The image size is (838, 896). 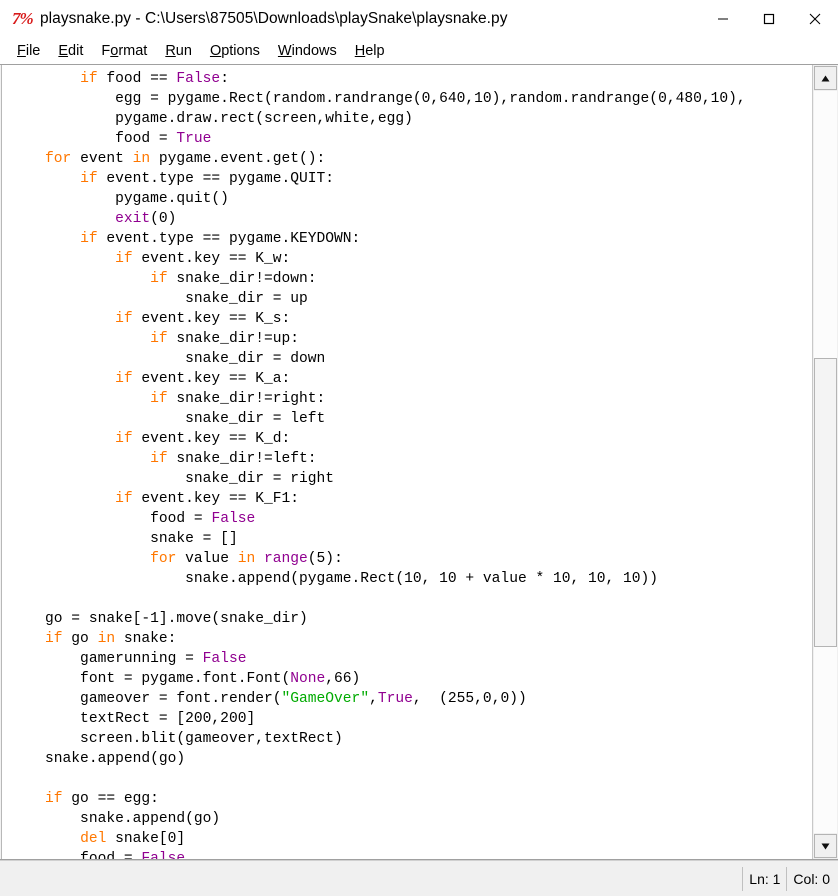 What do you see at coordinates (246, 399) in the screenshot?
I see `code-token: snake_dir!=right:` at bounding box center [246, 399].